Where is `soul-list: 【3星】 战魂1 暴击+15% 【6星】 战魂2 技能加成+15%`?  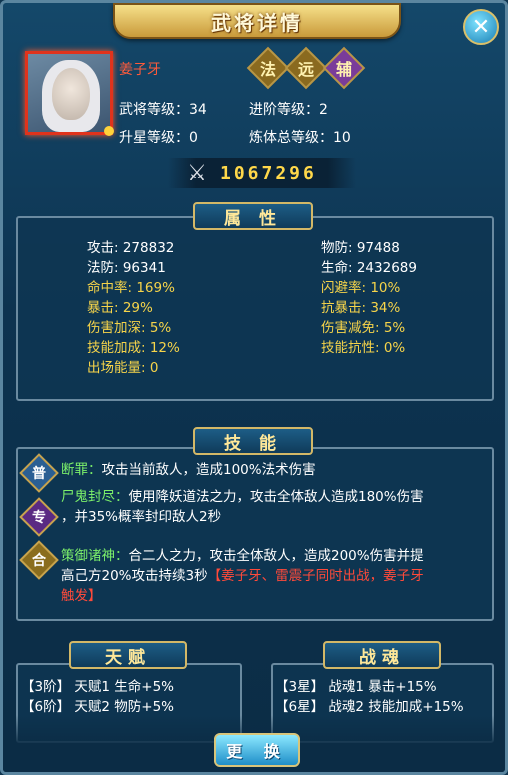 soul-list: 【3星】 战魂1 暴击+15% 【6星】 战魂2 技能加成+15% is located at coordinates (369, 697).